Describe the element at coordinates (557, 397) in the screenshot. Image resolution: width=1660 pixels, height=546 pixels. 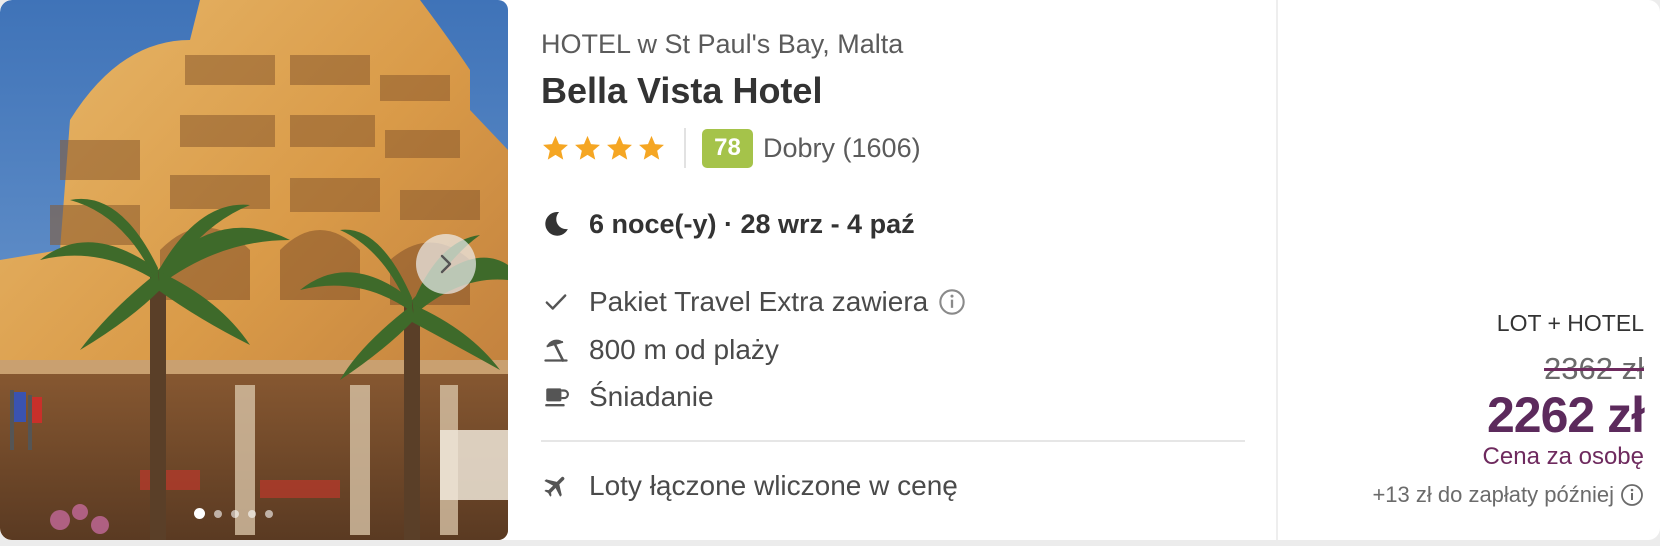
I see `coffee-cup-icon` at that location.